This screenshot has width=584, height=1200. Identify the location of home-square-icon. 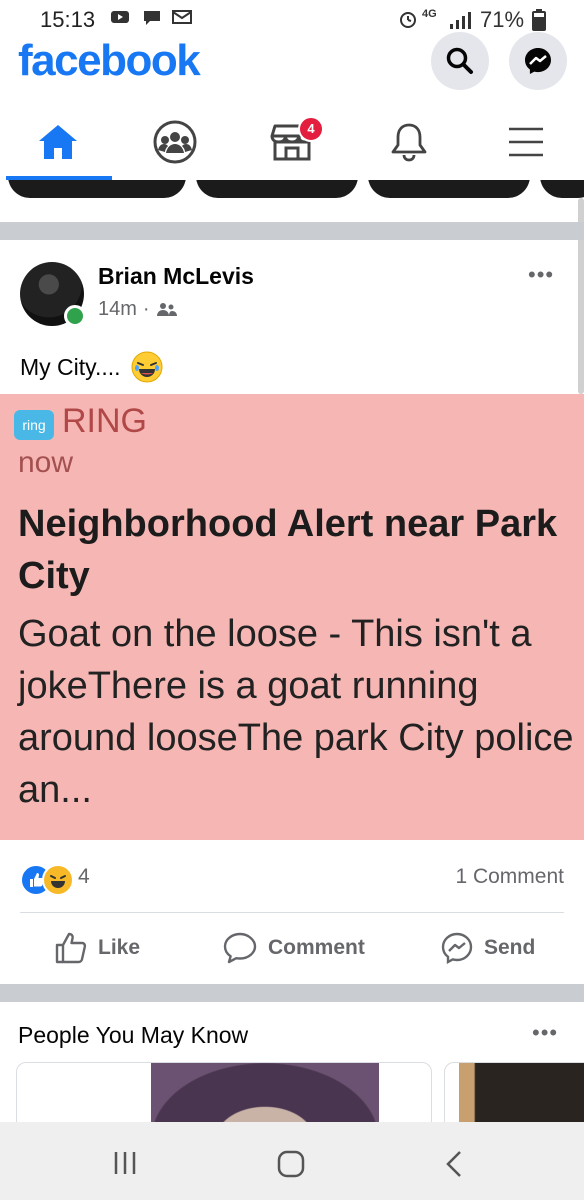
(291, 1164).